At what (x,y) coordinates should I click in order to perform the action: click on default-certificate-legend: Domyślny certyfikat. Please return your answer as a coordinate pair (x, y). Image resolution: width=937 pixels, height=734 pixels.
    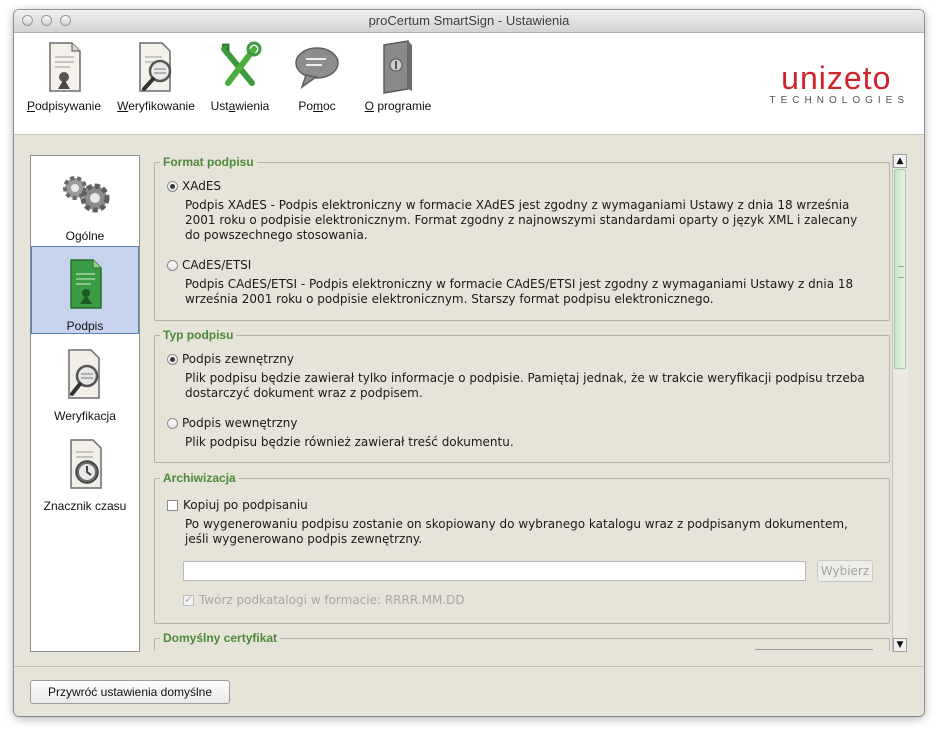
    Looking at the image, I should click on (220, 638).